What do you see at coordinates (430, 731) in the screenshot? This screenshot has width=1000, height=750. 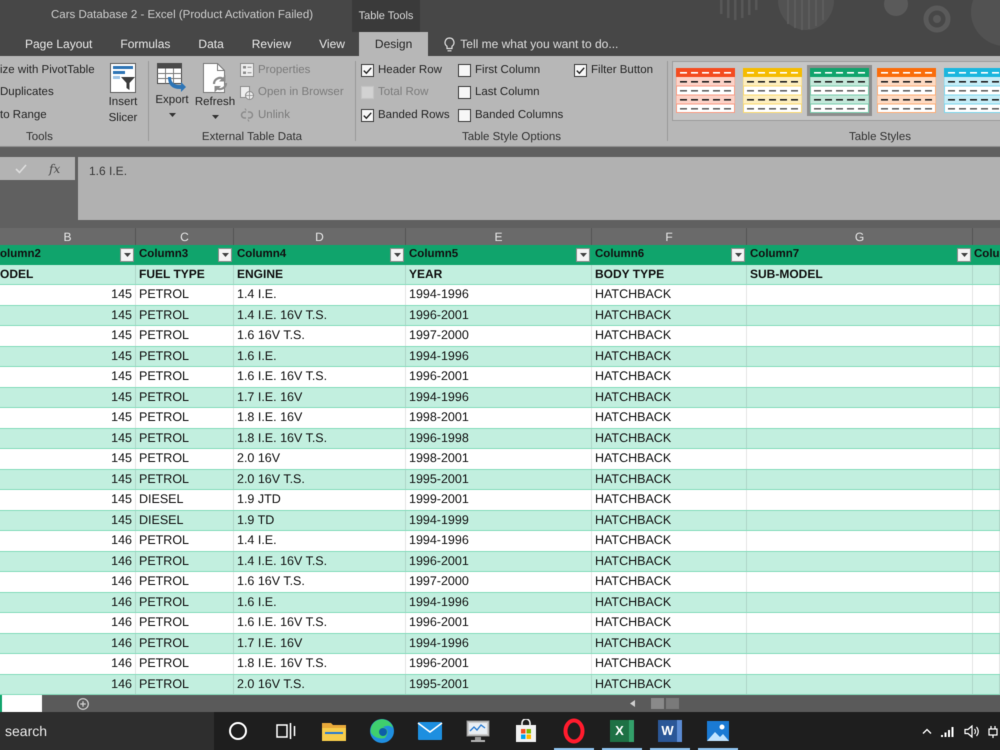 I see `mail-icon` at bounding box center [430, 731].